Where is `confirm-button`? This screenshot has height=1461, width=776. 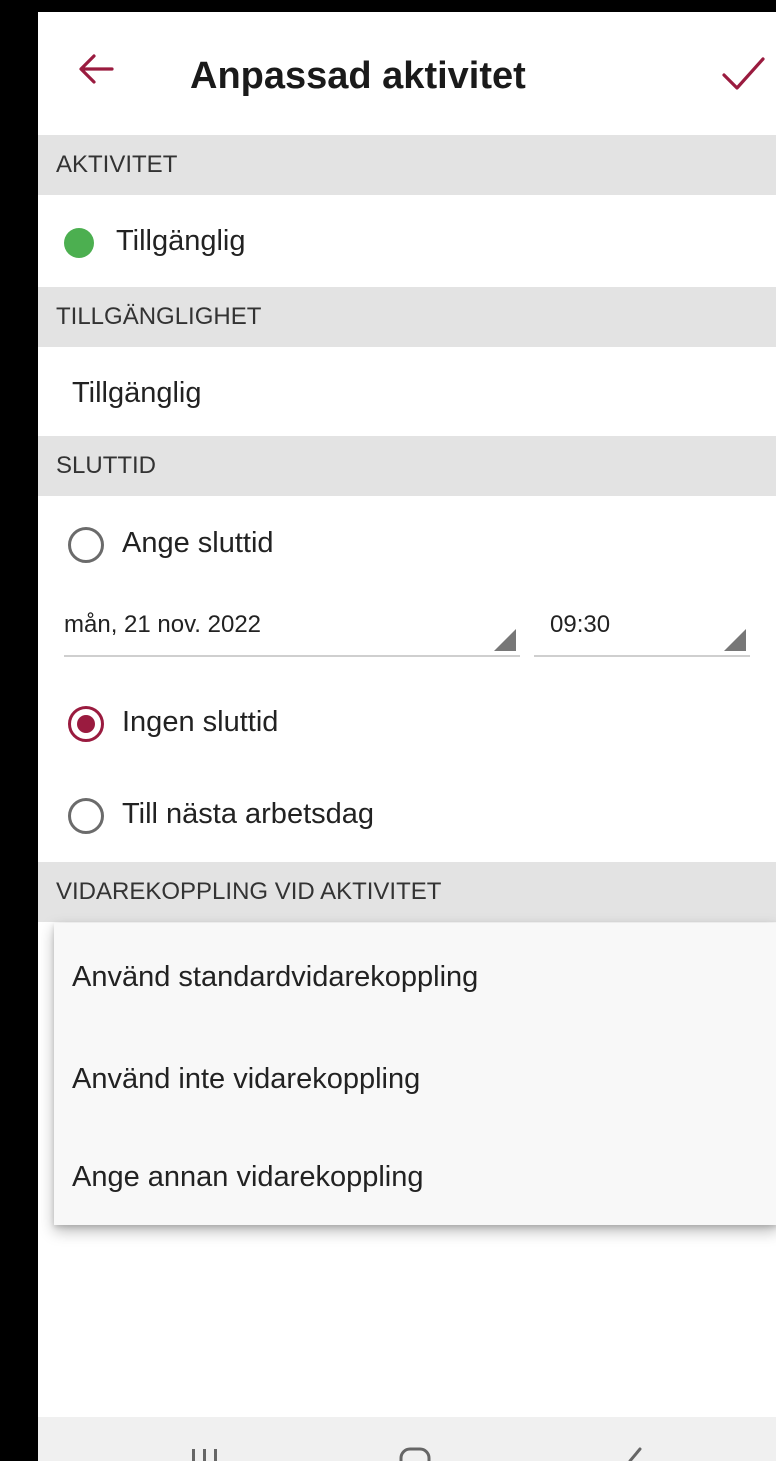
confirm-button is located at coordinates (743, 73).